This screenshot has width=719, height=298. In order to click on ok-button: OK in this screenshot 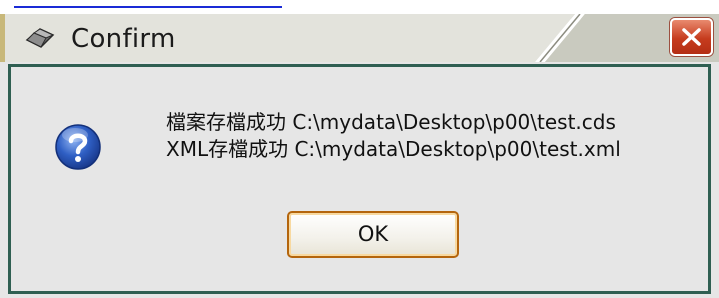, I will do `click(373, 234)`.